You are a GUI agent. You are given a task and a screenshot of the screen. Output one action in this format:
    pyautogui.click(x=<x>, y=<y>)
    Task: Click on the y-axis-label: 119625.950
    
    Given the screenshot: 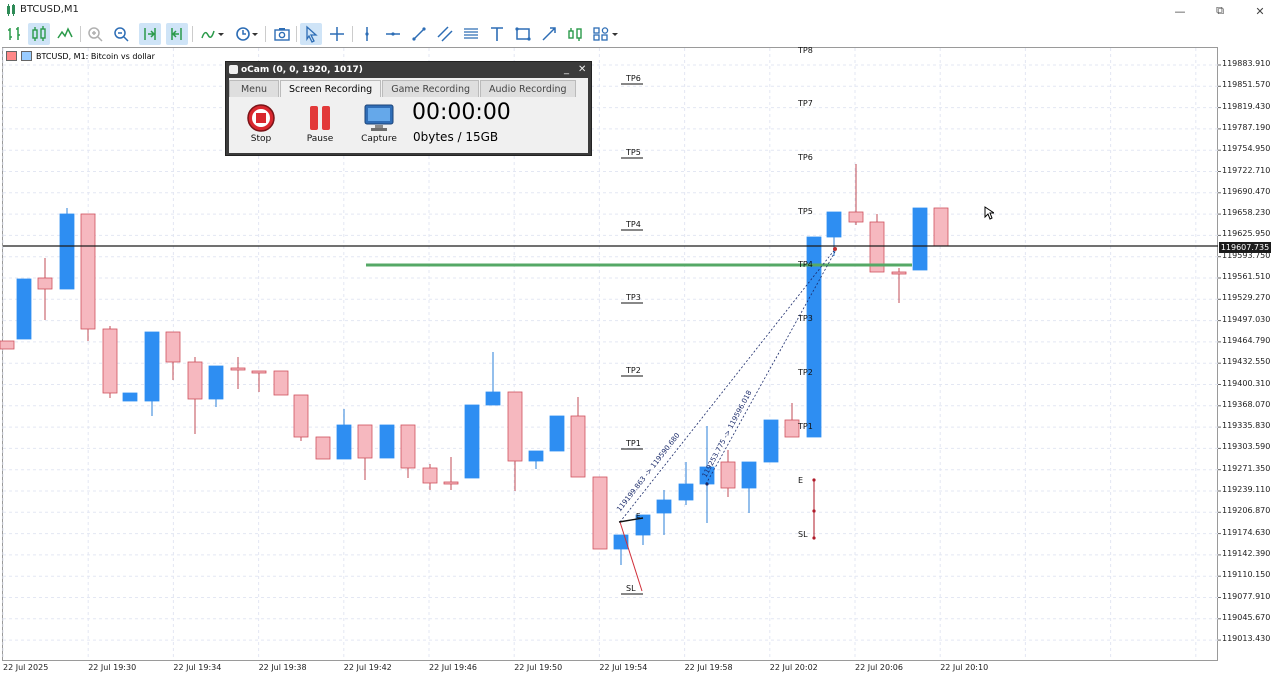 What is the action you would take?
    pyautogui.click(x=1246, y=234)
    